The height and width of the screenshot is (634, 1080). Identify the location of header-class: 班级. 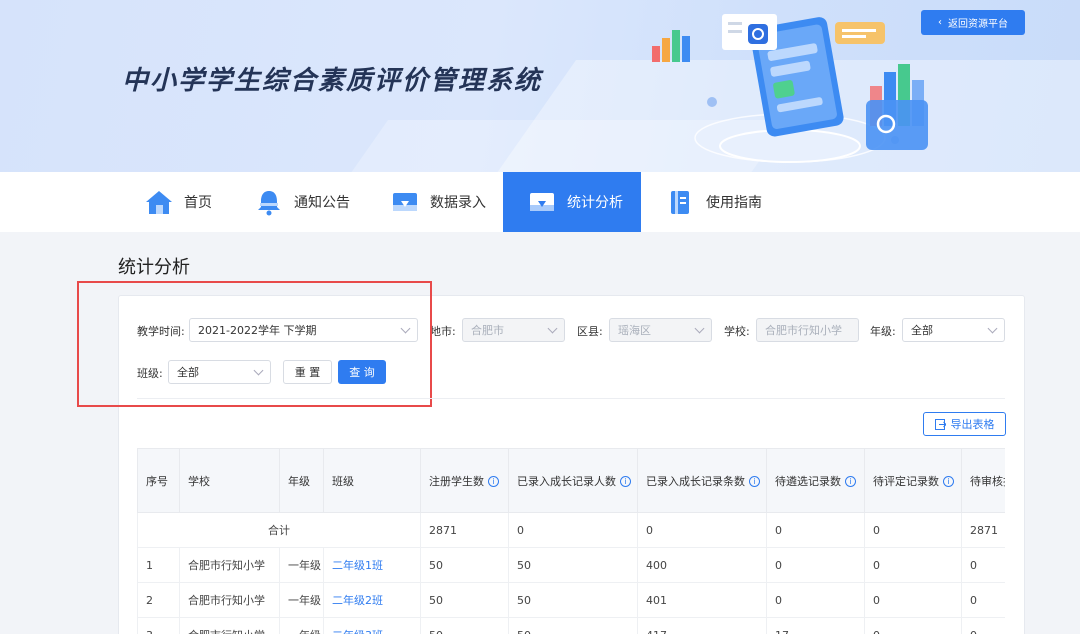
(372, 480).